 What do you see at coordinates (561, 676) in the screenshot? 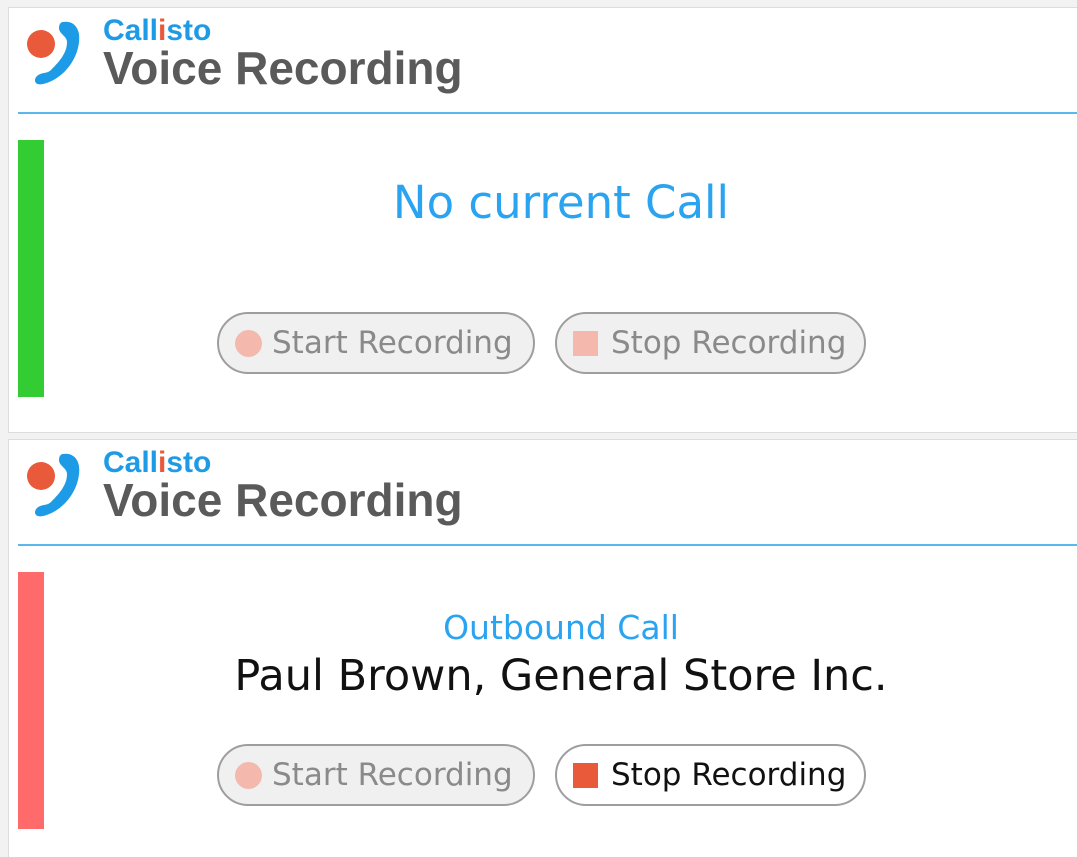
I see `caller-name: Paul Brown, General Store Inc.` at bounding box center [561, 676].